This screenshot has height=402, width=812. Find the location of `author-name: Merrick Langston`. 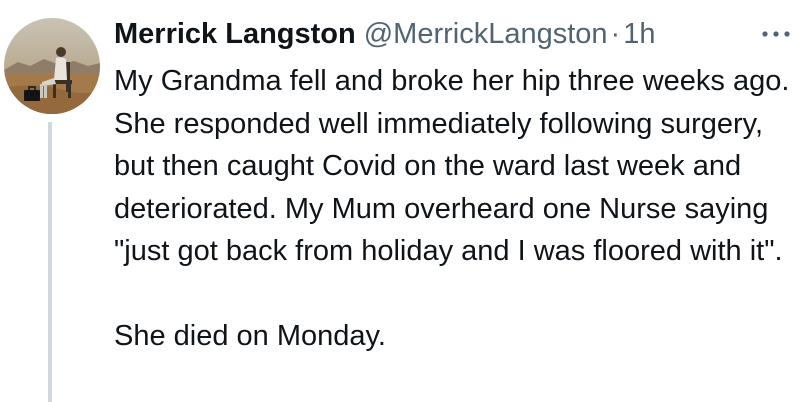

author-name: Merrick Langston is located at coordinates (235, 34).